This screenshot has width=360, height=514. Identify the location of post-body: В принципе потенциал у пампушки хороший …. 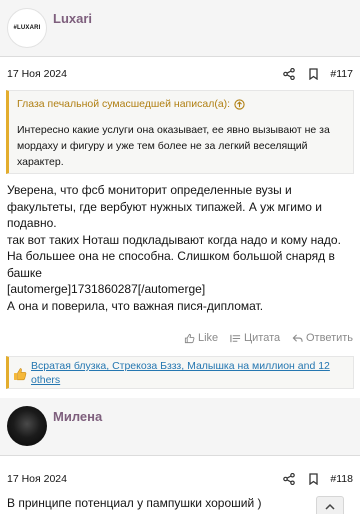
(134, 503).